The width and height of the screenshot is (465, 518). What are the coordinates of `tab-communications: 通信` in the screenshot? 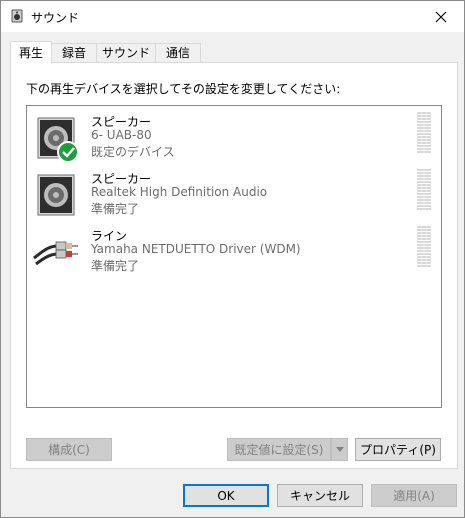 It's located at (178, 53).